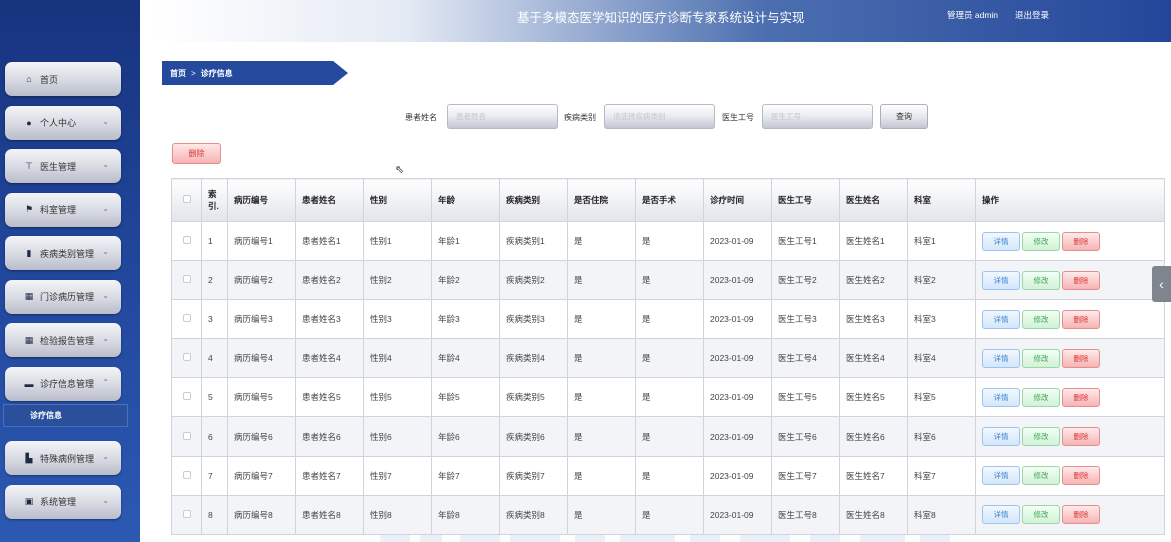 This screenshot has width=1171, height=542. I want to click on sidebar-item: ▦ 门诊病历管理 ⌄, so click(63, 296).